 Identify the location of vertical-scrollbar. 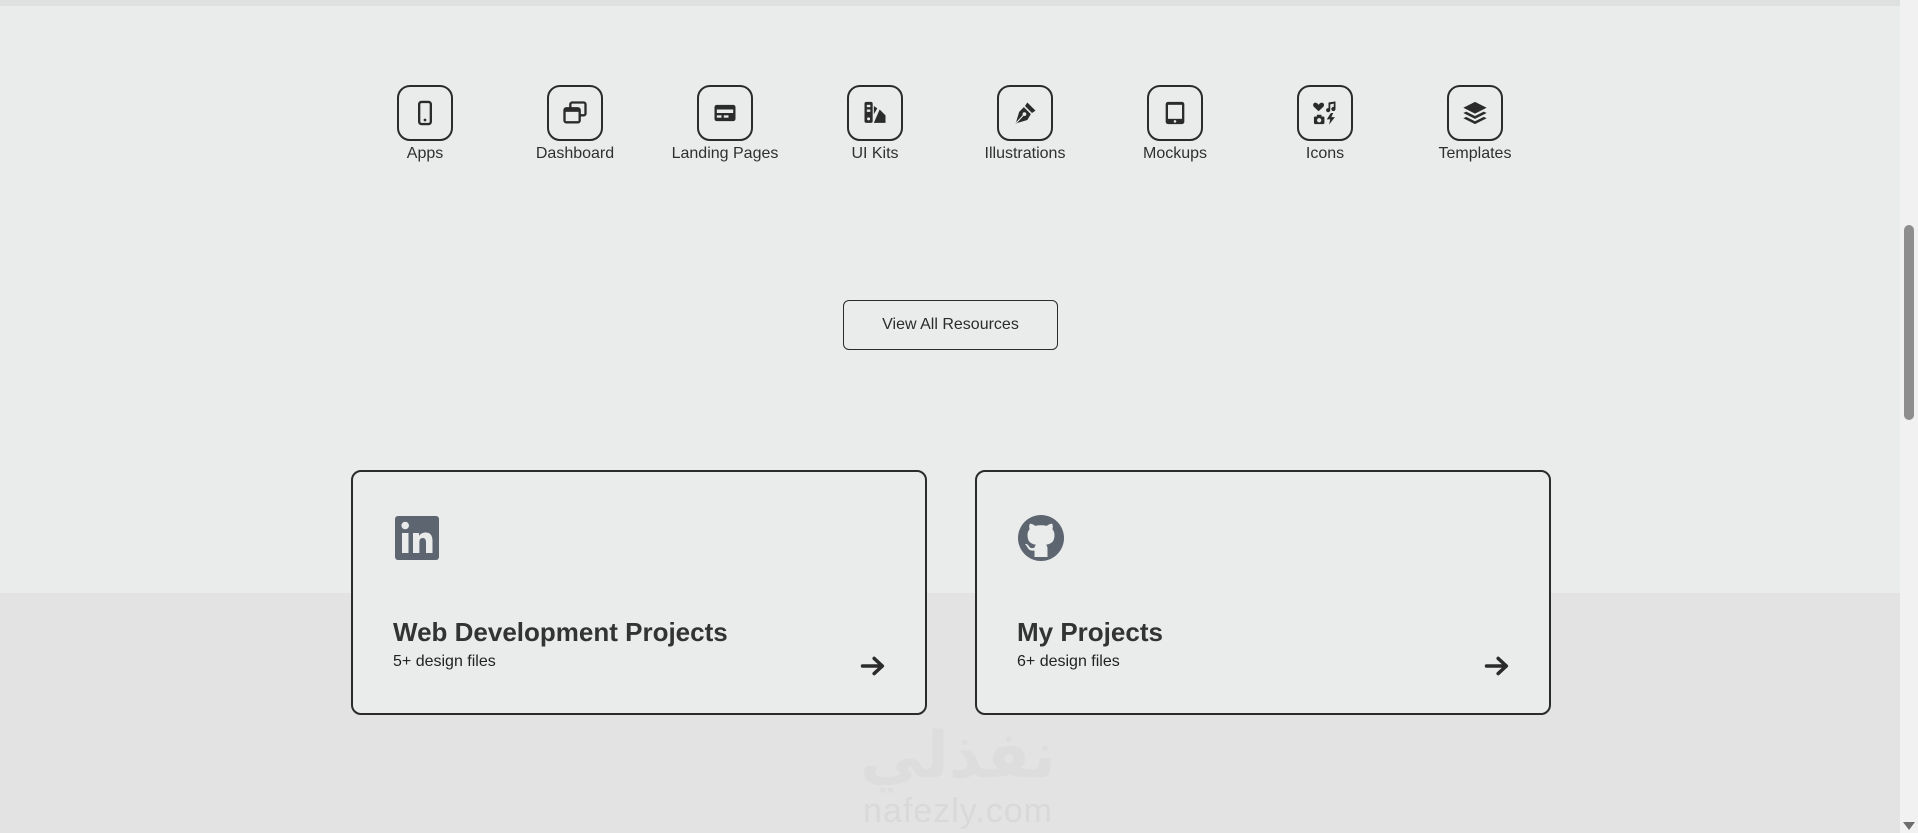
(1909, 416).